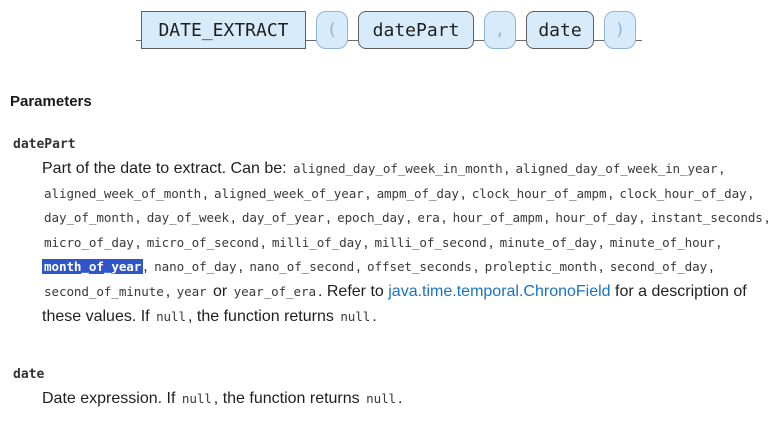 The image size is (782, 429). Describe the element at coordinates (223, 30) in the screenshot. I see `function-name-box: DATE_EXTRACT` at that location.